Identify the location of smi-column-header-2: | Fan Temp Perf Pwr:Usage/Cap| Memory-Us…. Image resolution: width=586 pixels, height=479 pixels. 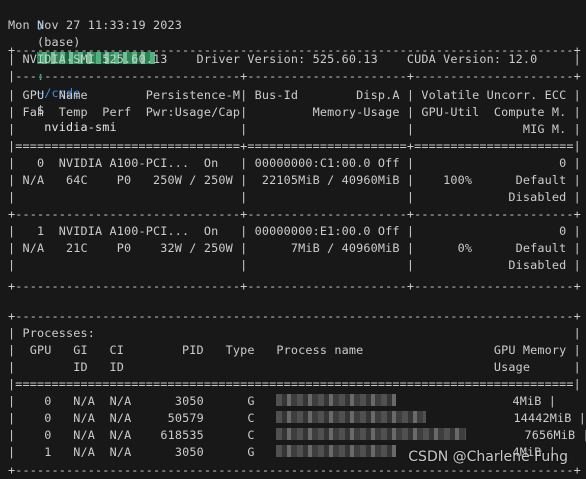
(294, 112).